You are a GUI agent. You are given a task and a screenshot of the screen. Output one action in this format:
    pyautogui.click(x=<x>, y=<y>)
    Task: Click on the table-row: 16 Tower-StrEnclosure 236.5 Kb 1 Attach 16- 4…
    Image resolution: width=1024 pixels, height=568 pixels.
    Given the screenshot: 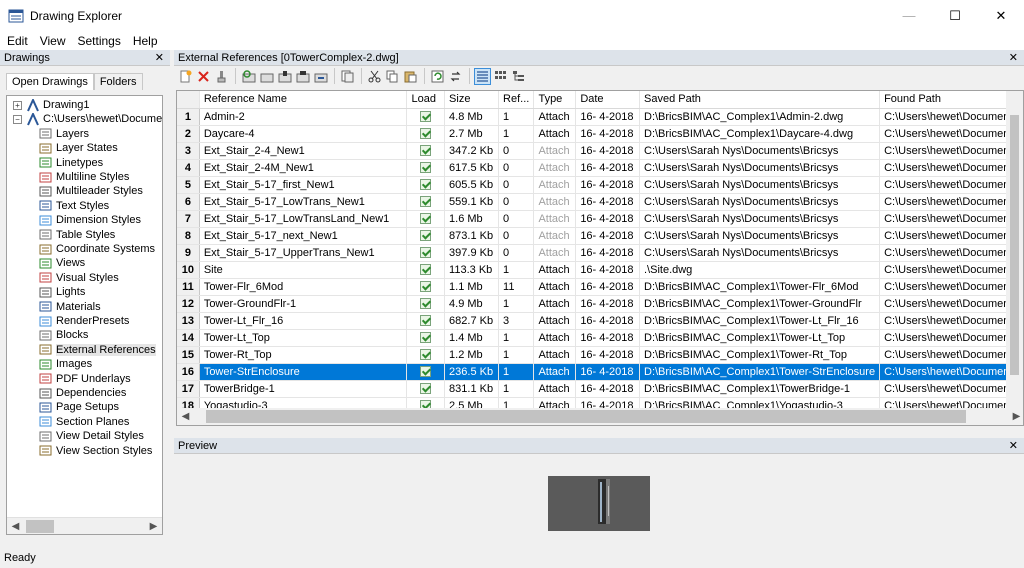 What is the action you would take?
    pyautogui.click(x=600, y=372)
    